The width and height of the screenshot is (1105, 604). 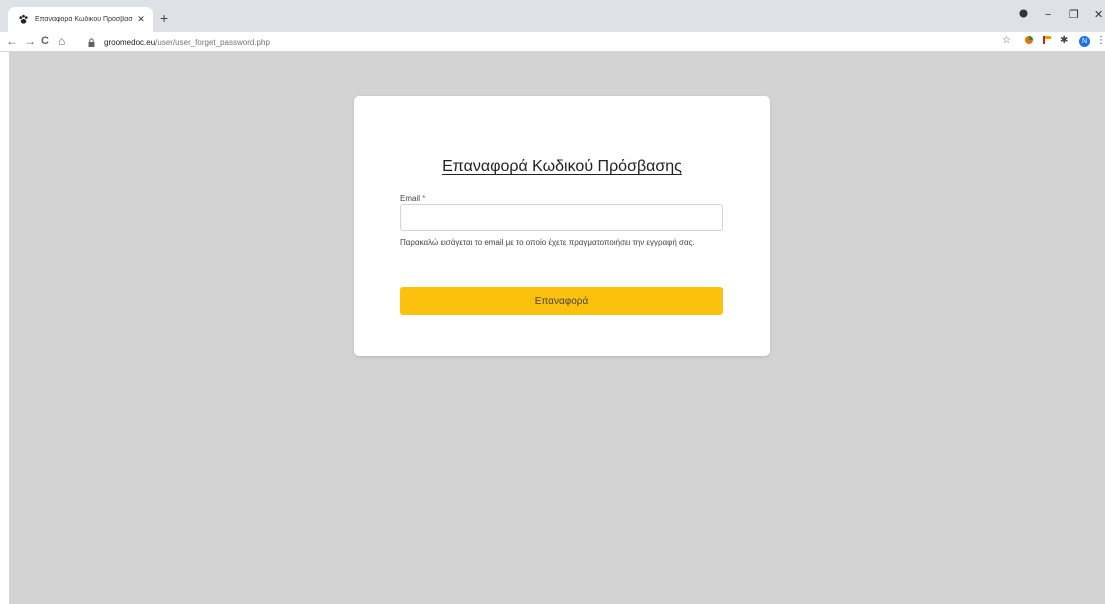 I want to click on back-button: ←, so click(x=12, y=41).